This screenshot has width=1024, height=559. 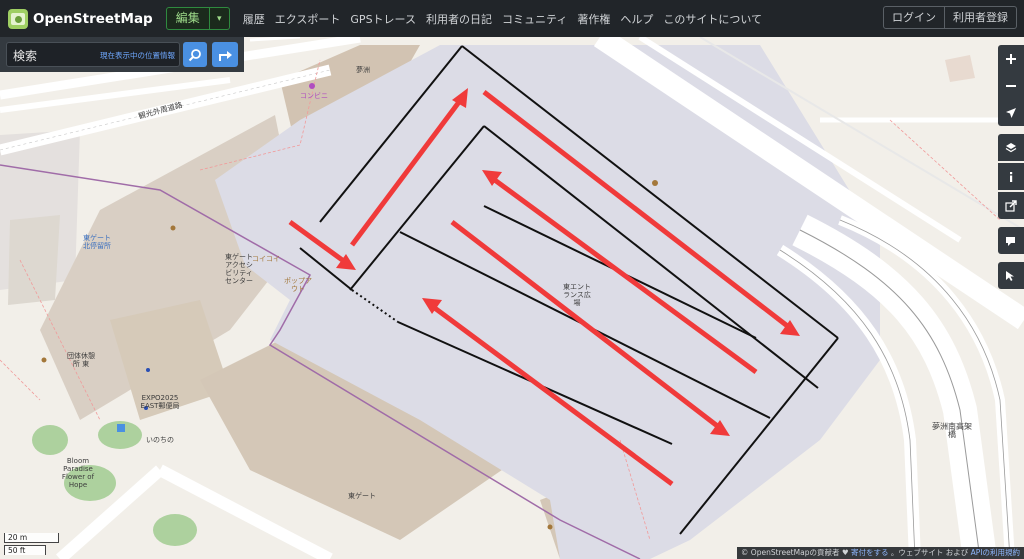 I want to click on layers-button, so click(x=1011, y=147).